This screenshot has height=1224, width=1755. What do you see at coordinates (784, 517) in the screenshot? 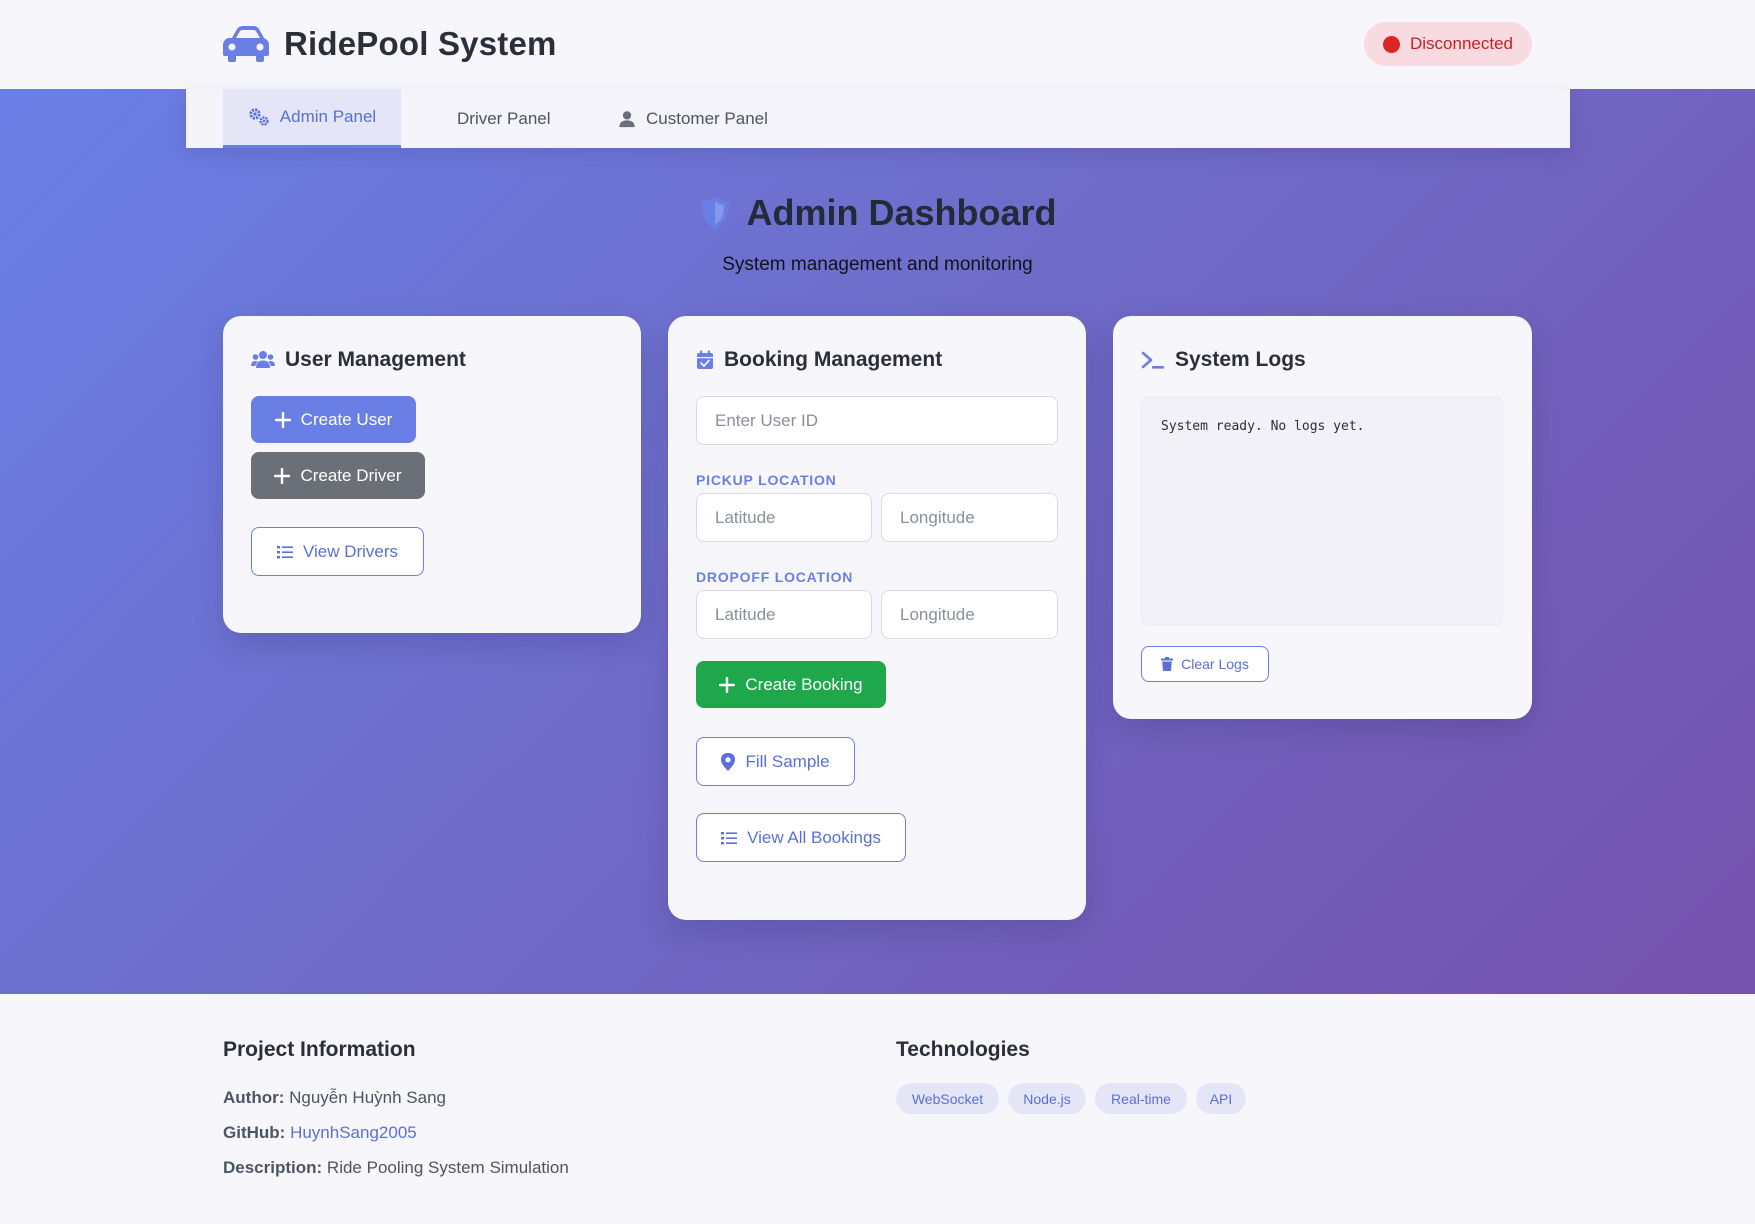
I see `pickup-latitude-input` at bounding box center [784, 517].